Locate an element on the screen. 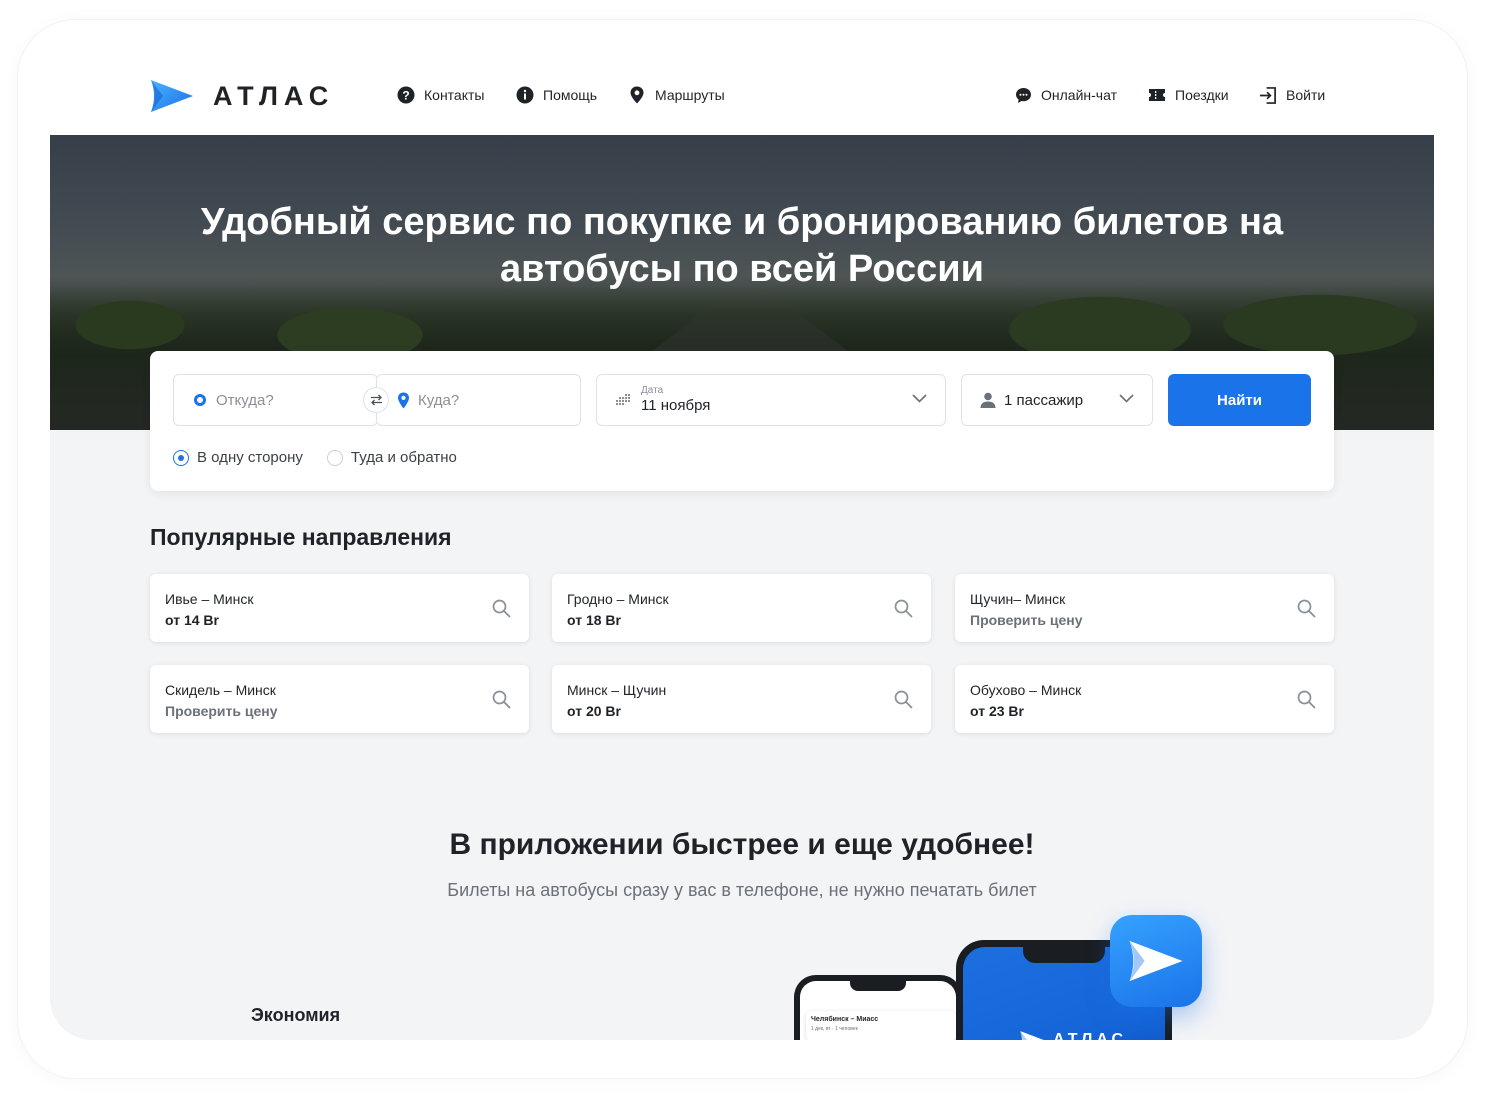 This screenshot has width=1485, height=1099. ticket-icon is located at coordinates (1157, 95).